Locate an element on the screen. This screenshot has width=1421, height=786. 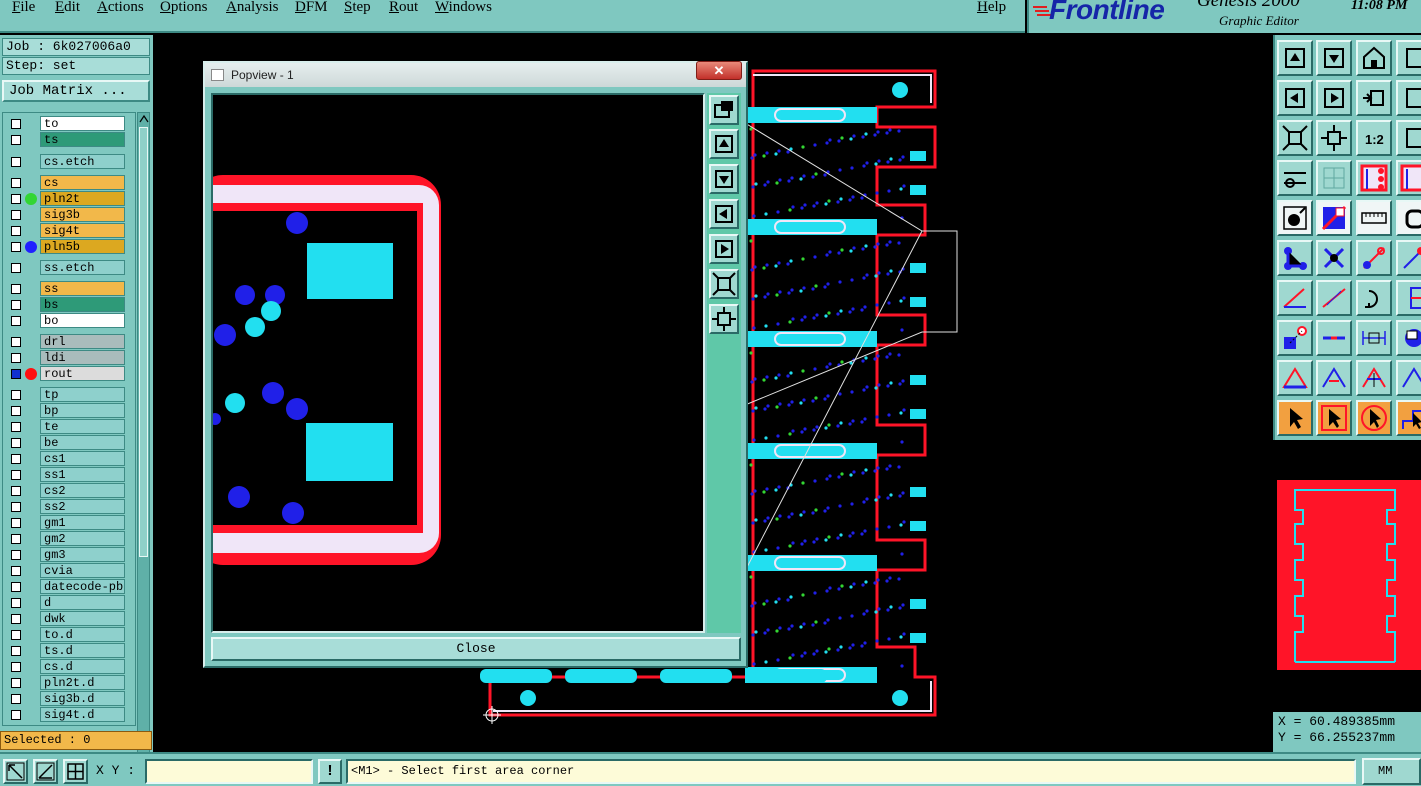
layer-row-sig3b.d: sig3b.d is located at coordinates (65, 698).